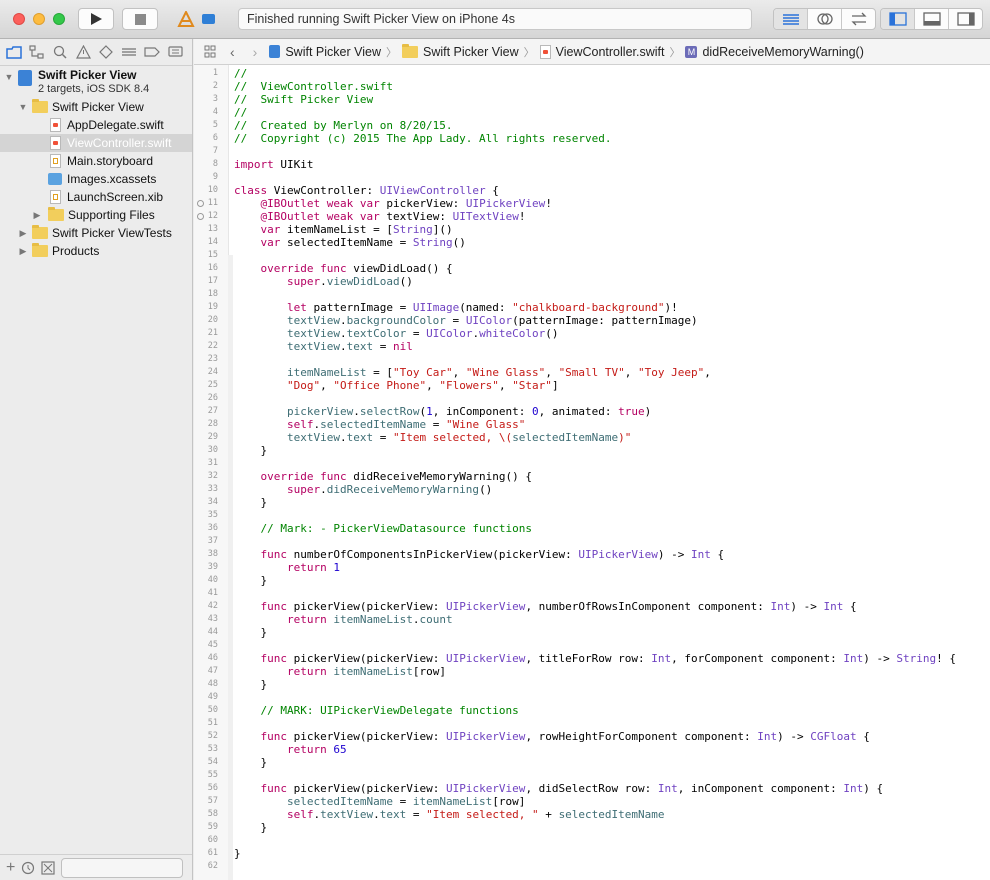 The height and width of the screenshot is (880, 990). I want to click on line-number: 51, so click(212, 723).